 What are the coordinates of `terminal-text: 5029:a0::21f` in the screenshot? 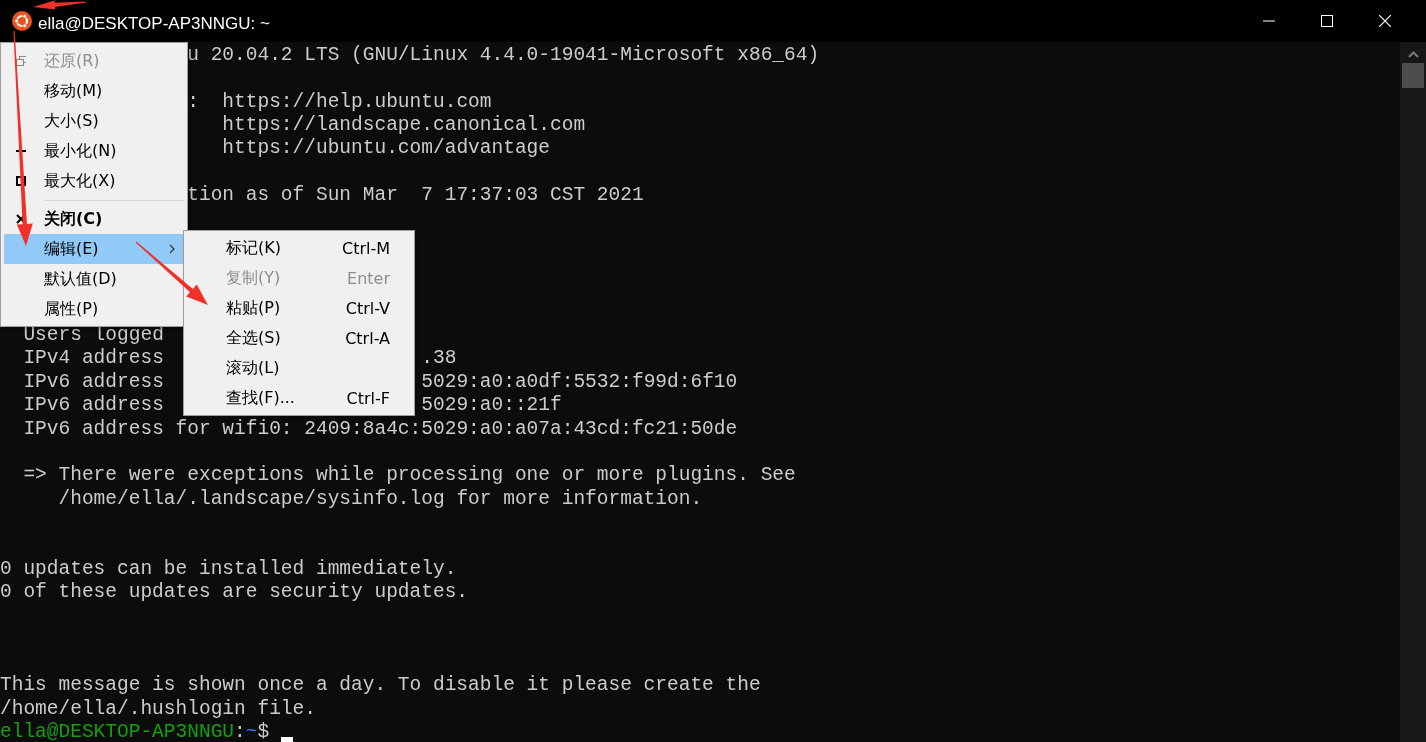 It's located at (491, 406).